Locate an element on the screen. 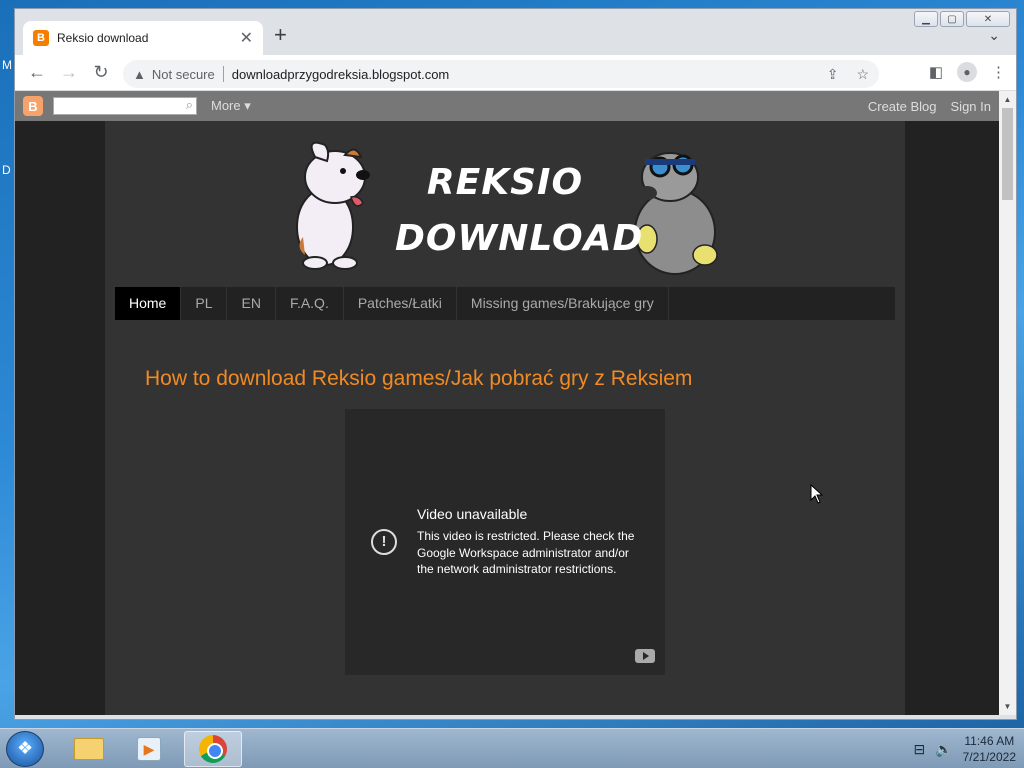 This screenshot has width=1024, height=768. window-controls: ▁ ▢ ✕ is located at coordinates (962, 19).